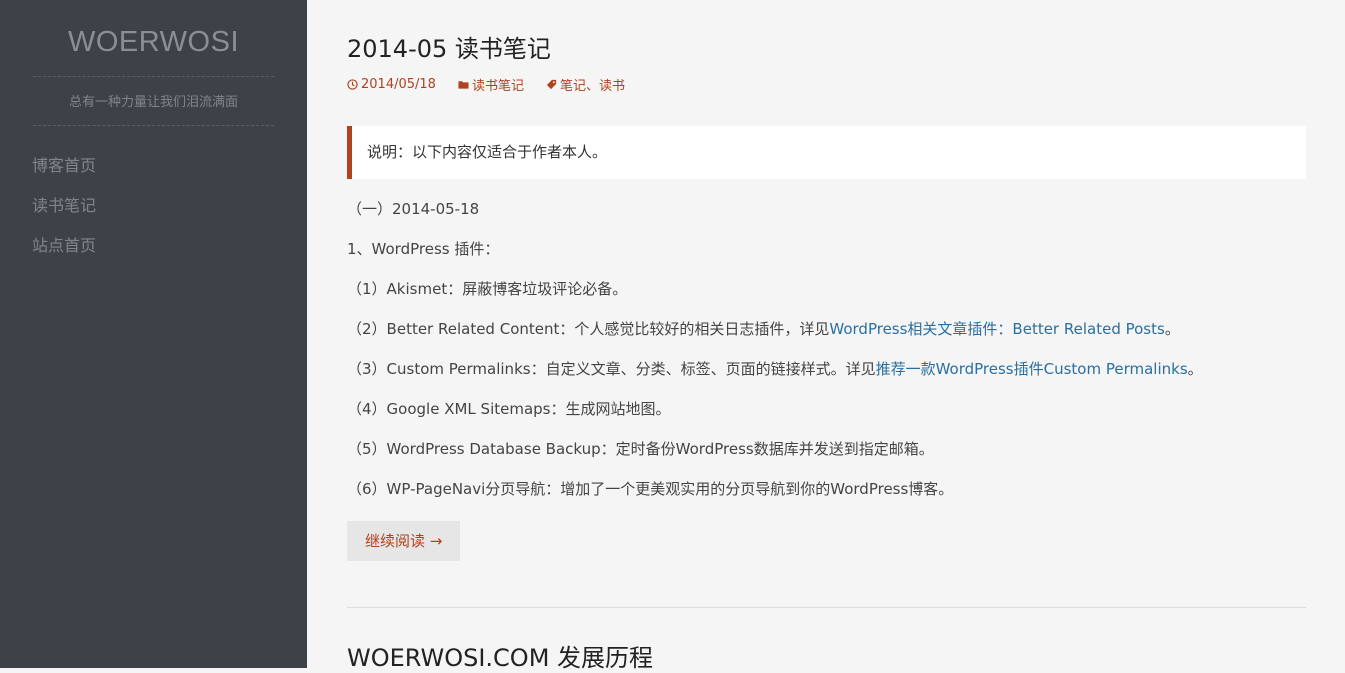  What do you see at coordinates (398, 84) in the screenshot?
I see `post-date-text: 2014/05/18` at bounding box center [398, 84].